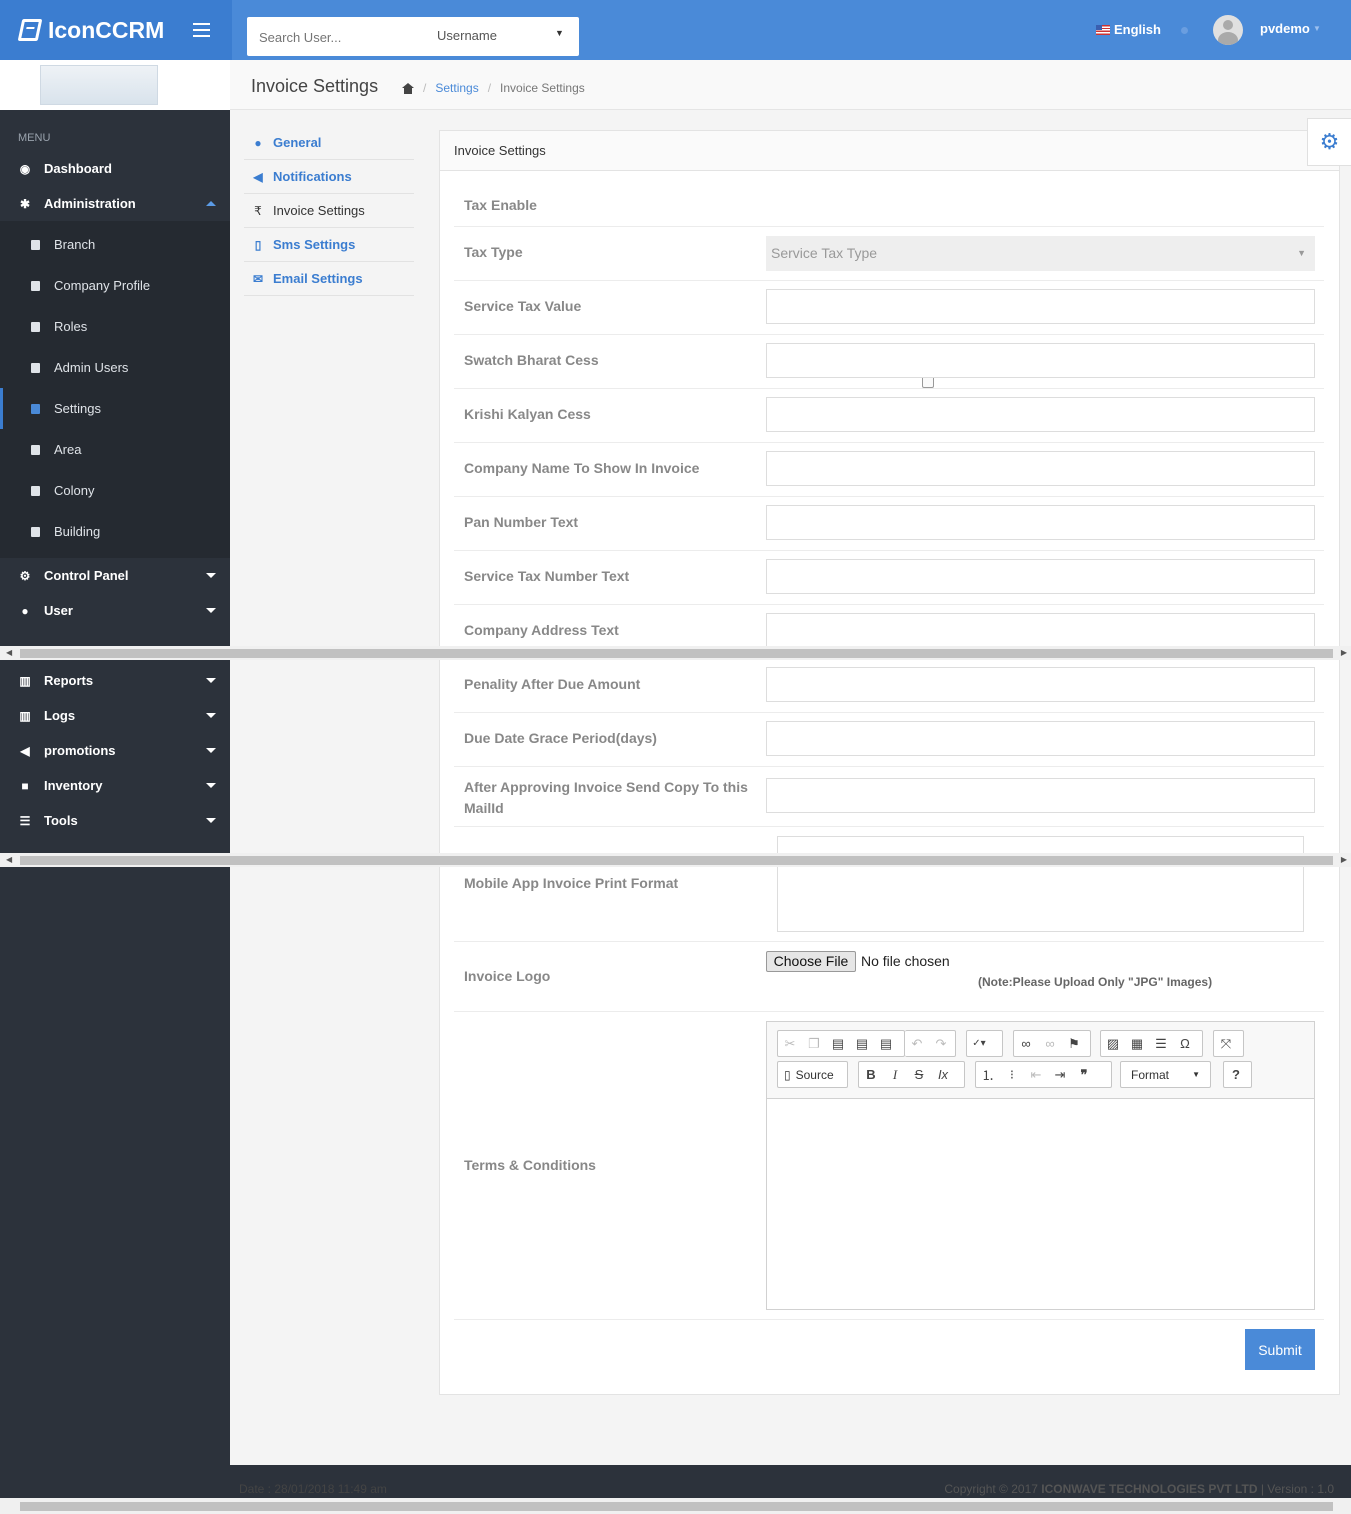 The image size is (1351, 1514). Describe the element at coordinates (1040, 845) in the screenshot. I see `print-format-textarea-top` at that location.